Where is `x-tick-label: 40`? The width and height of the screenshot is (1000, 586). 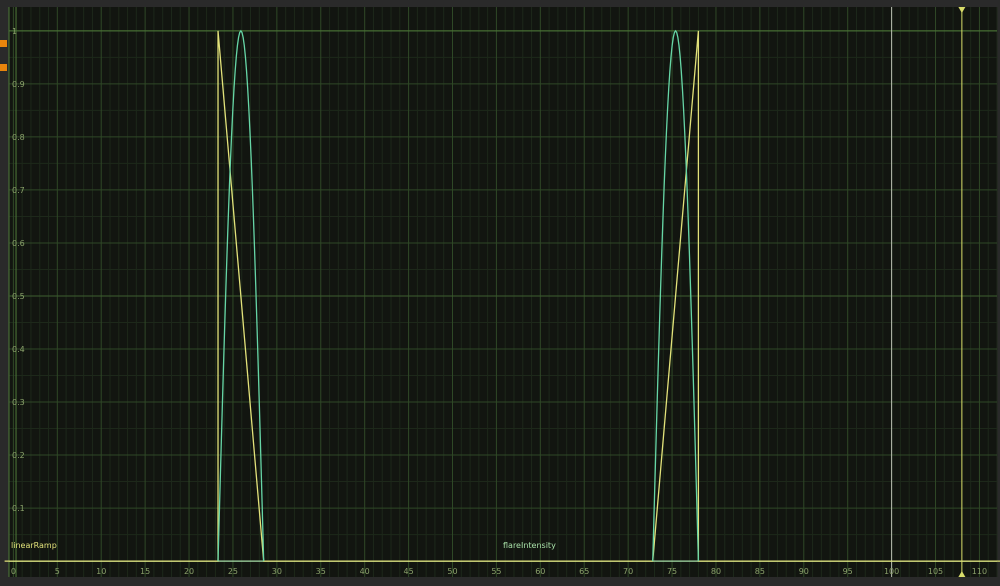 x-tick-label: 40 is located at coordinates (365, 571).